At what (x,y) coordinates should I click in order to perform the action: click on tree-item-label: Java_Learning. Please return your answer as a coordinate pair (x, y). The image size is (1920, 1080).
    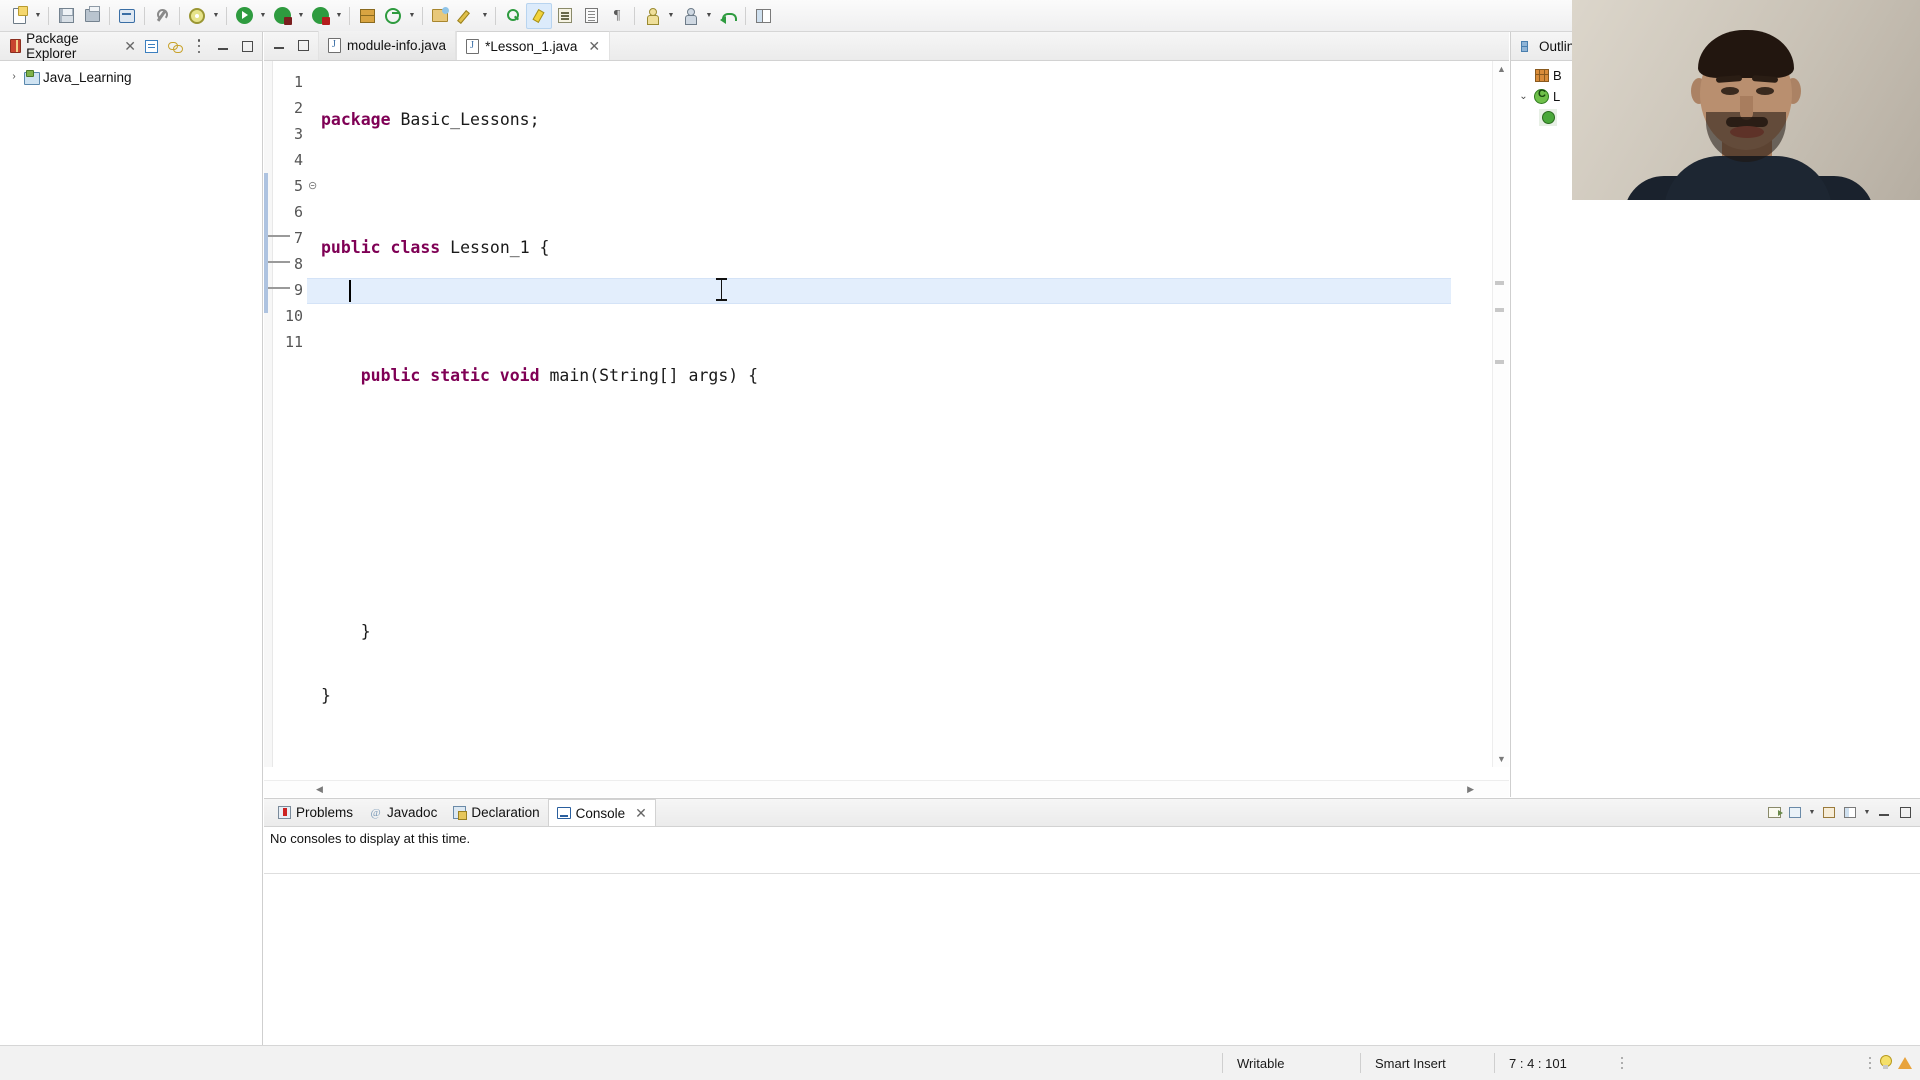
    Looking at the image, I should click on (87, 77).